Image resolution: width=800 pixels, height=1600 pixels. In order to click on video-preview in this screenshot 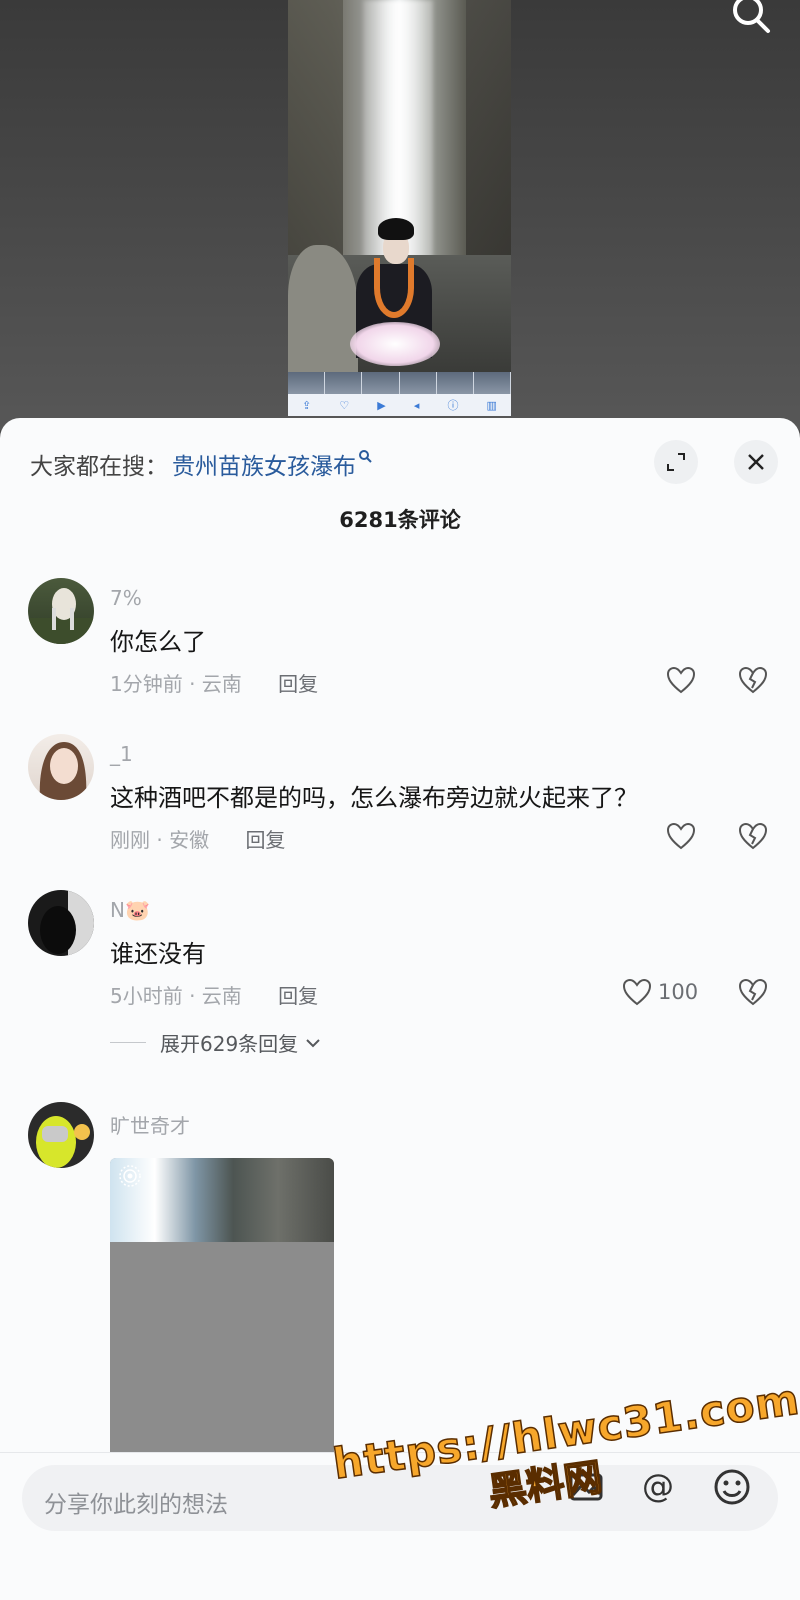, I will do `click(399, 186)`.